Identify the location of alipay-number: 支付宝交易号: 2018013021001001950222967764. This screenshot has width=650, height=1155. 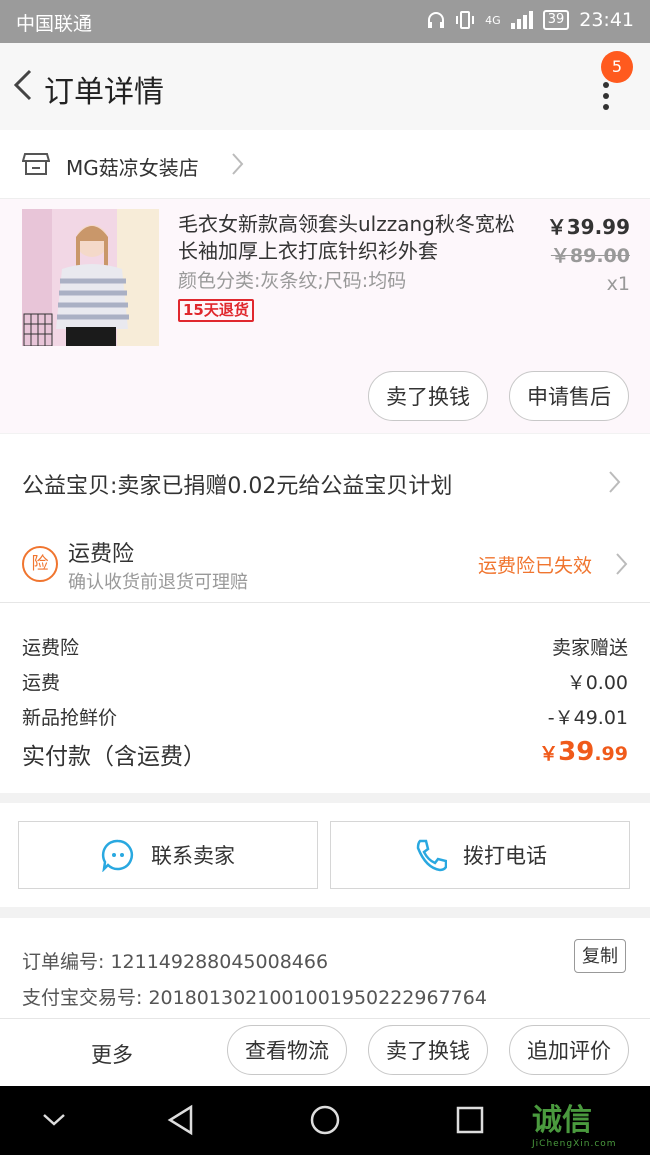
(254, 998).